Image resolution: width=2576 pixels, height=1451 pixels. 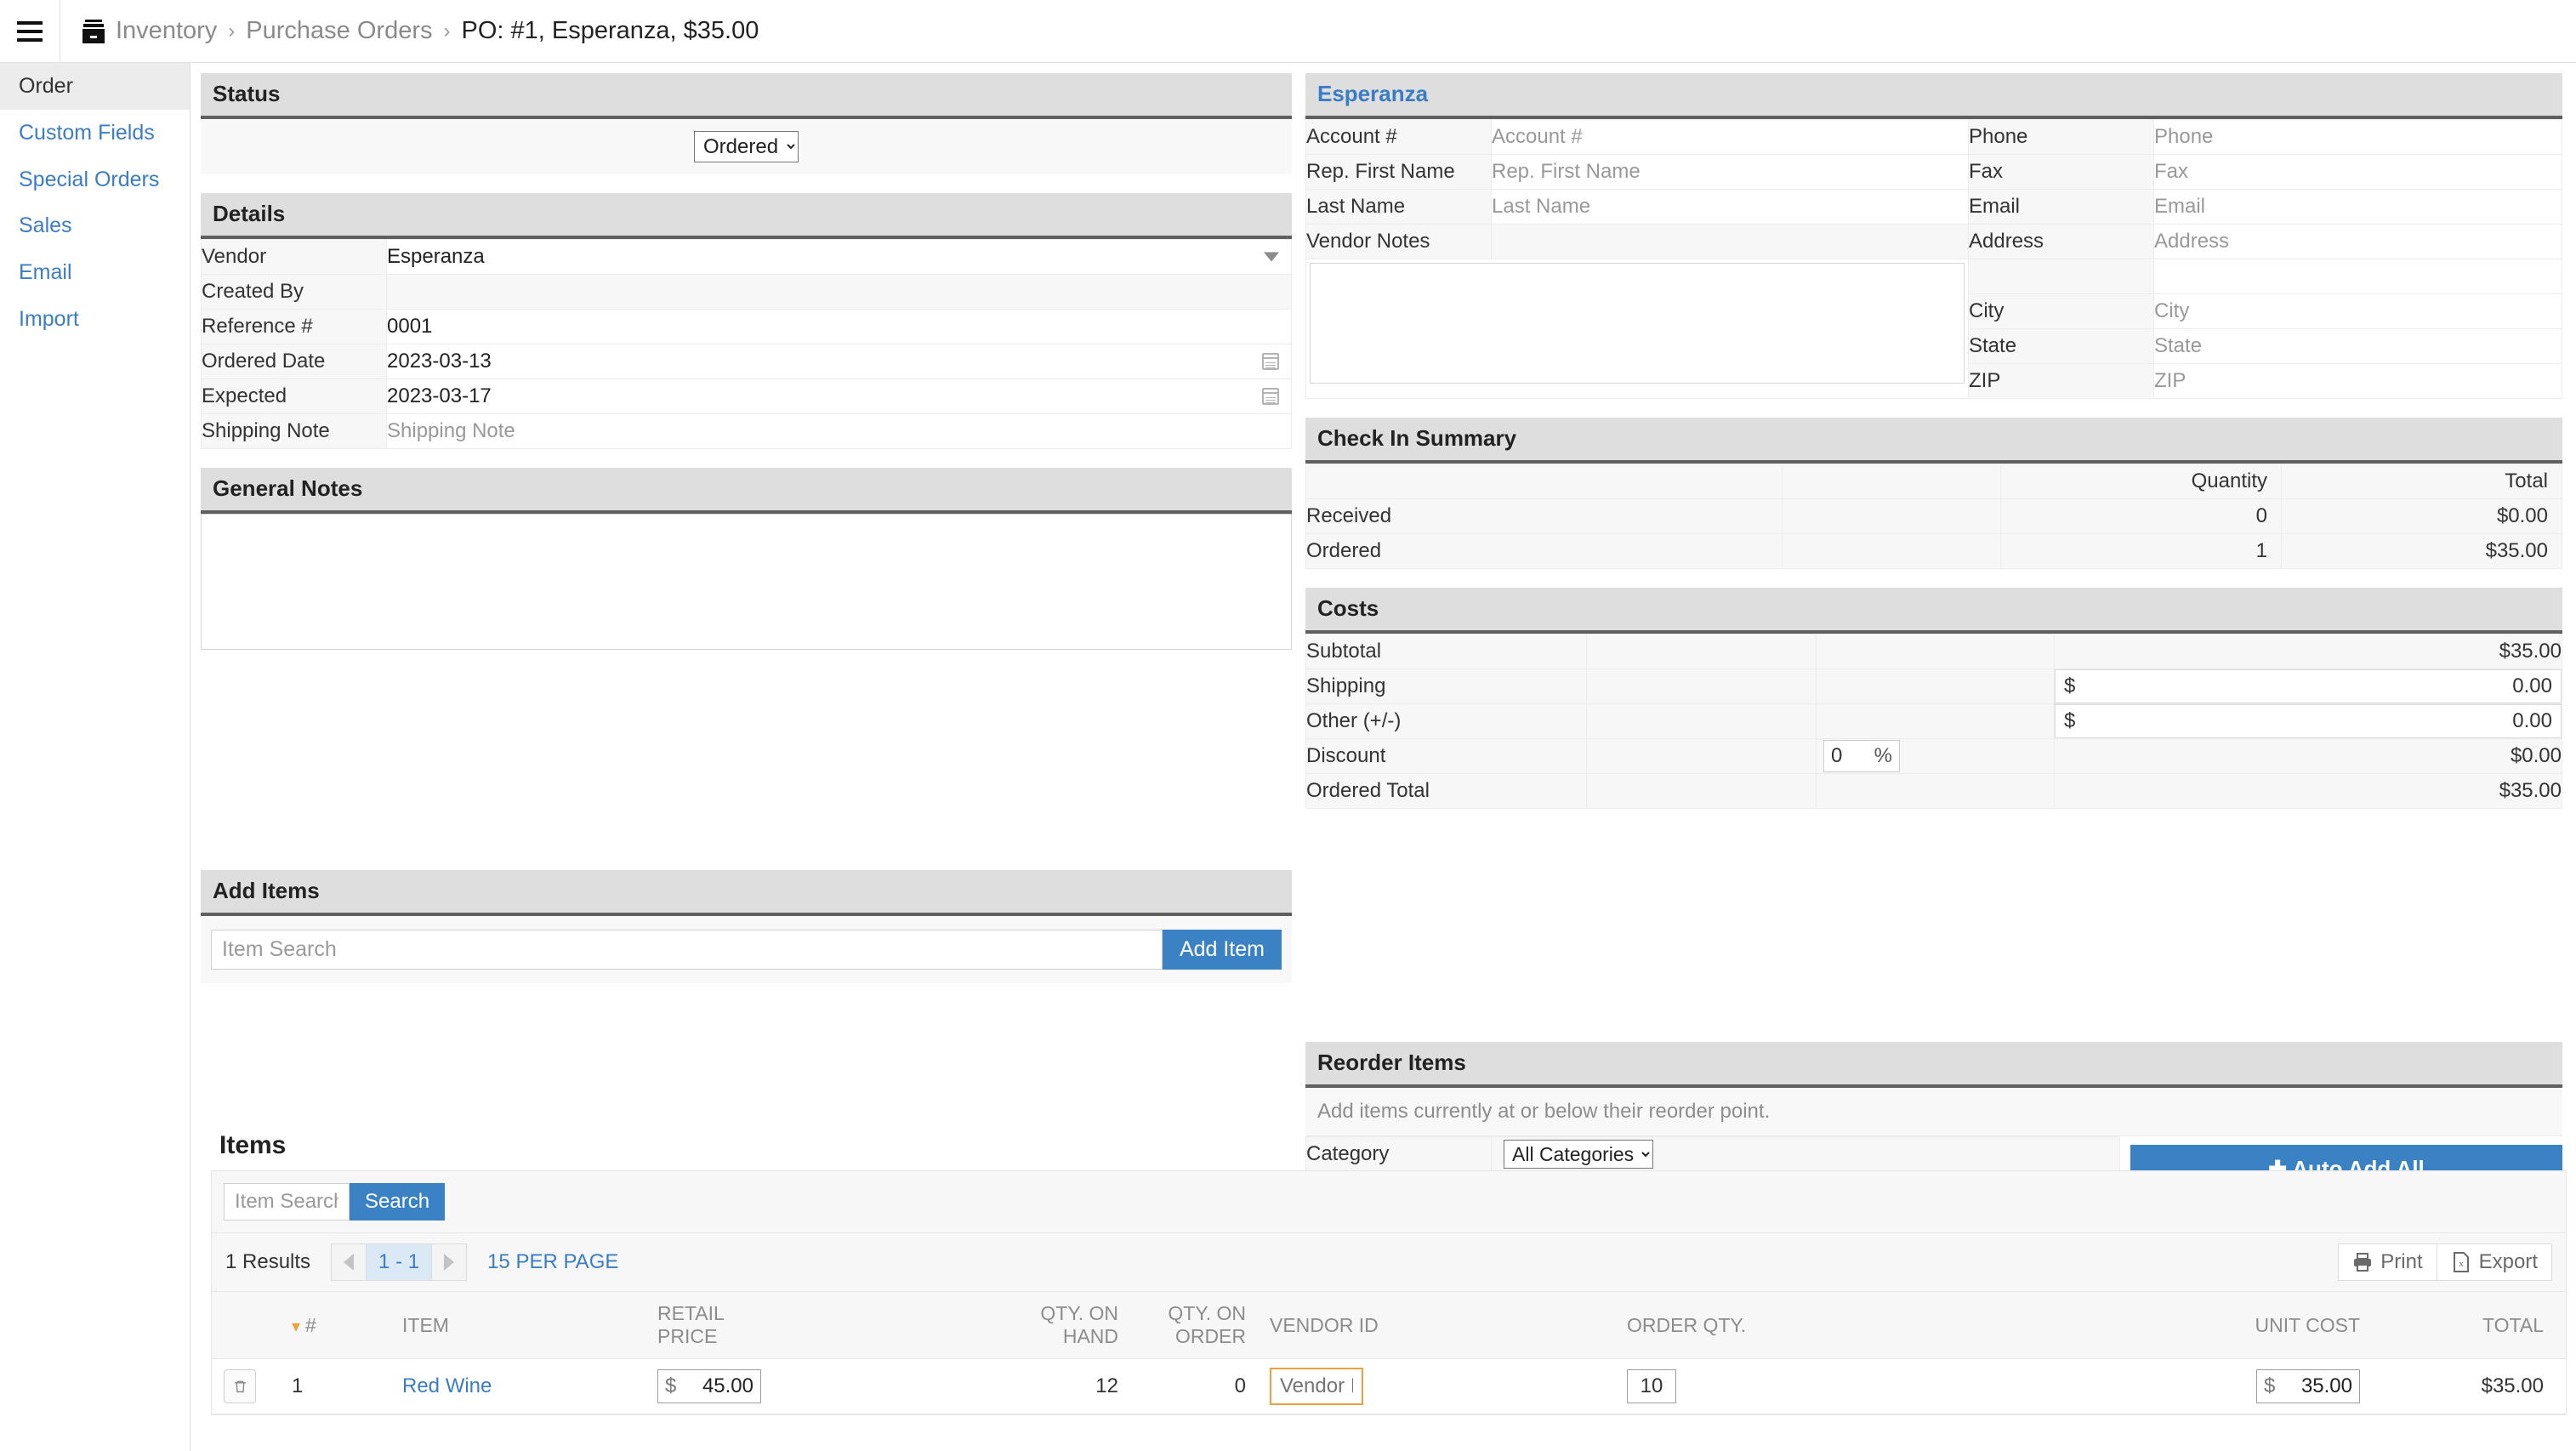 What do you see at coordinates (1730, 137) in the screenshot?
I see `vendor-field-account: Account #` at bounding box center [1730, 137].